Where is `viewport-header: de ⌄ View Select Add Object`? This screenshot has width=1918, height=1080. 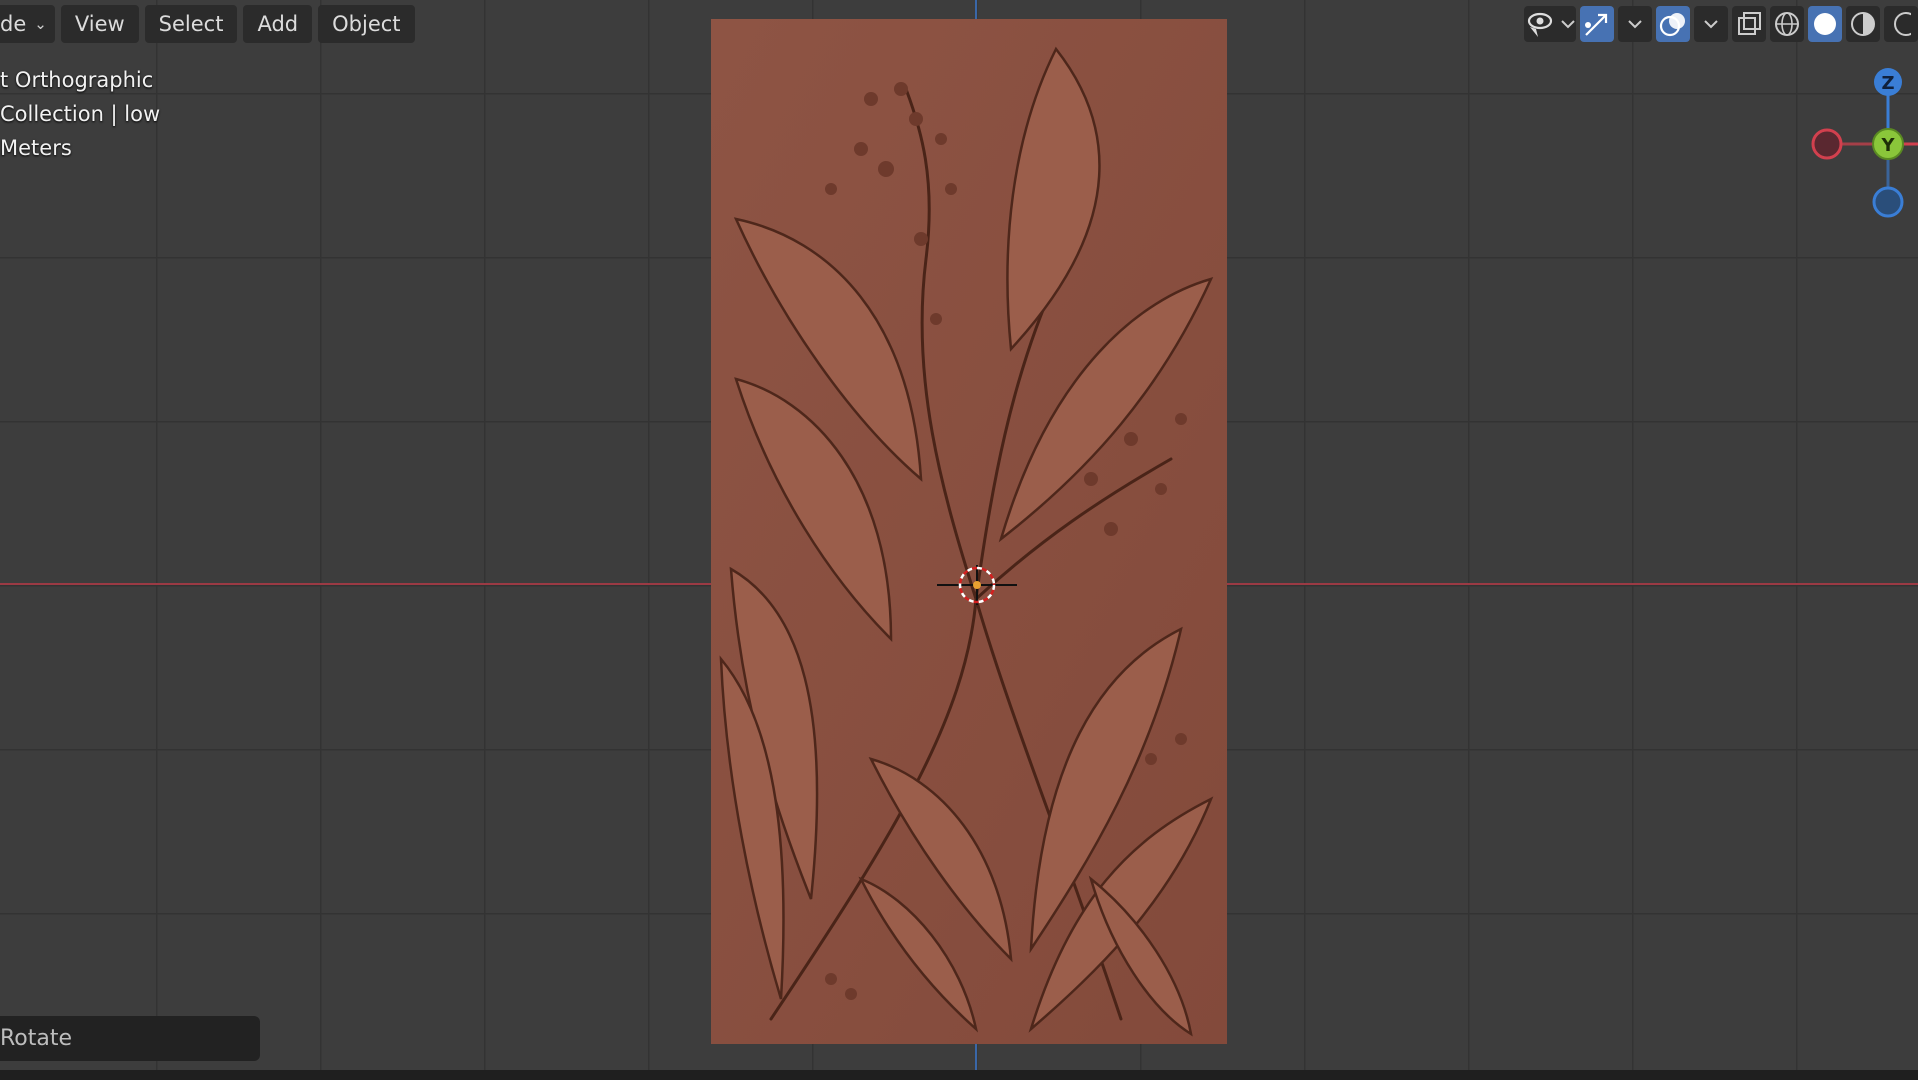
viewport-header: de ⌄ View Select Add Object is located at coordinates (207, 24).